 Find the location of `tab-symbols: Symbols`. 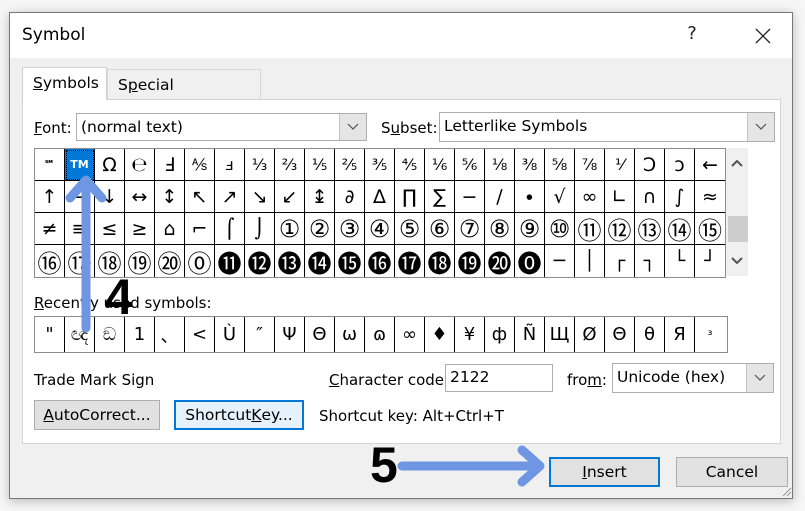

tab-symbols: Symbols is located at coordinates (64, 83).